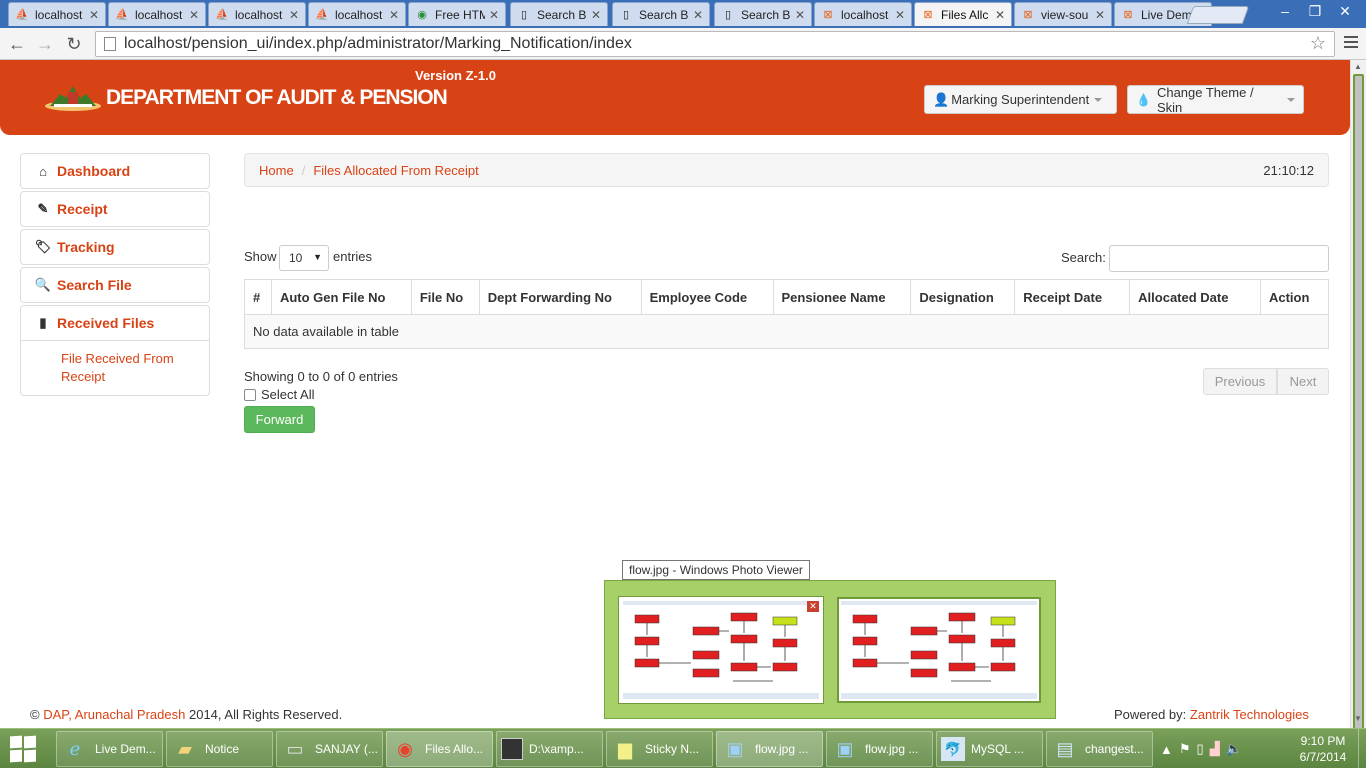 This screenshot has width=1366, height=768. I want to click on column-header: Action, so click(1294, 297).